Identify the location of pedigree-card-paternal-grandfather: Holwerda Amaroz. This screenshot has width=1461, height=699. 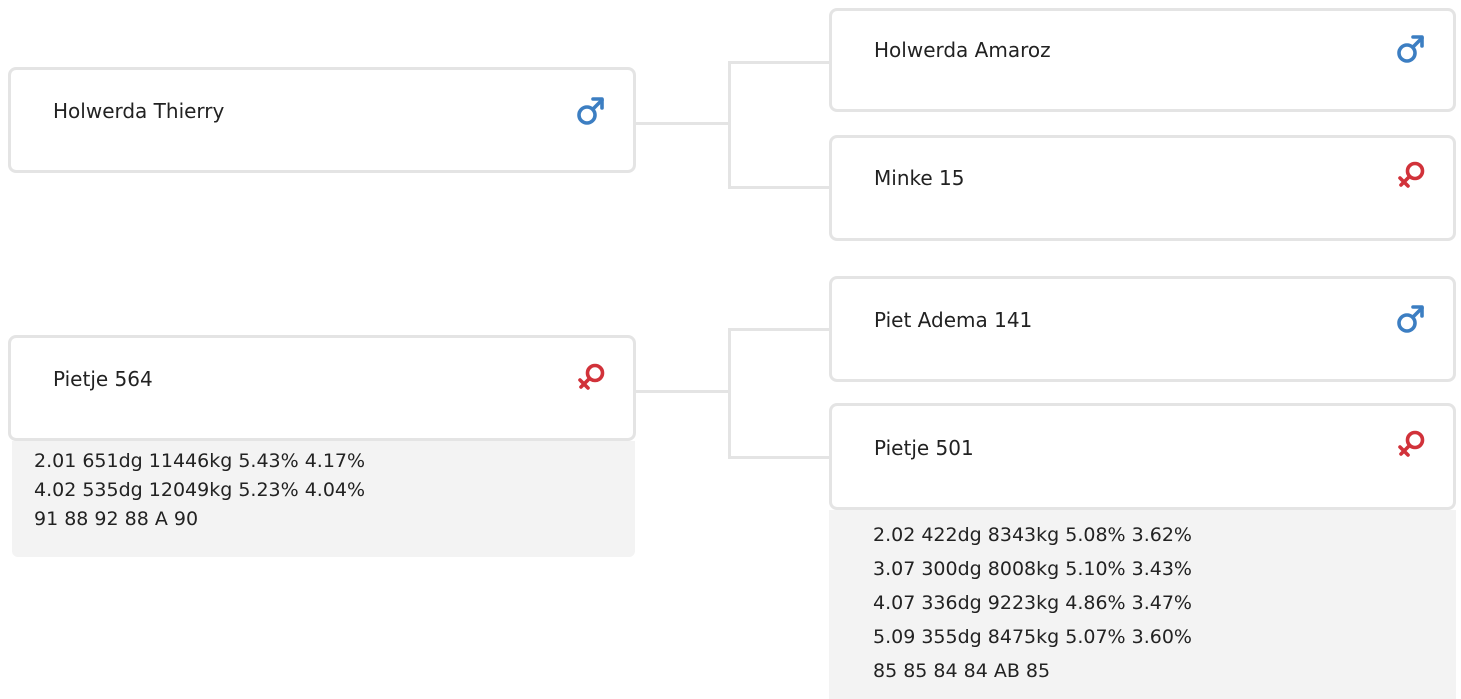
(1142, 60).